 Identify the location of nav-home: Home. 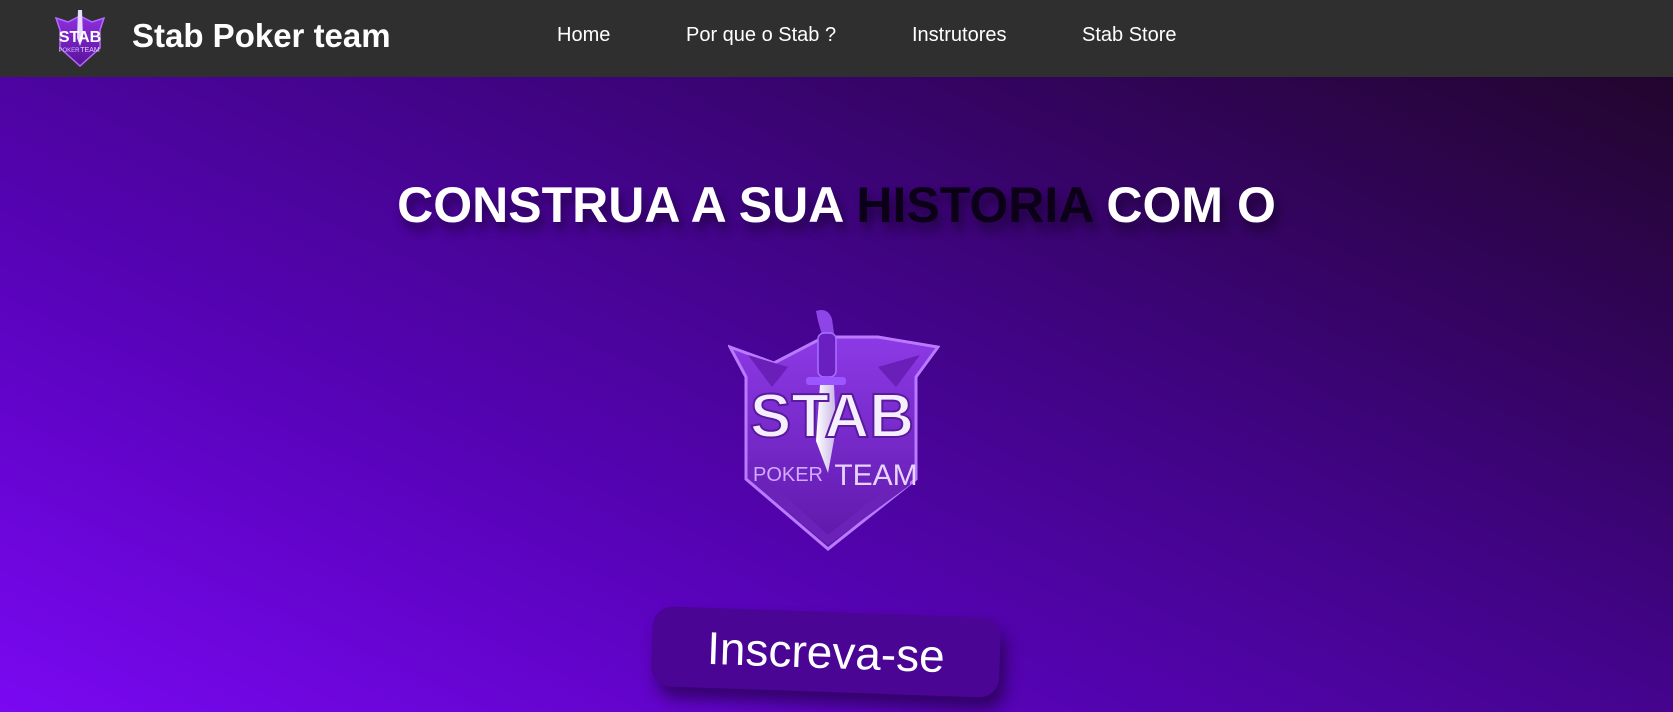
(583, 35).